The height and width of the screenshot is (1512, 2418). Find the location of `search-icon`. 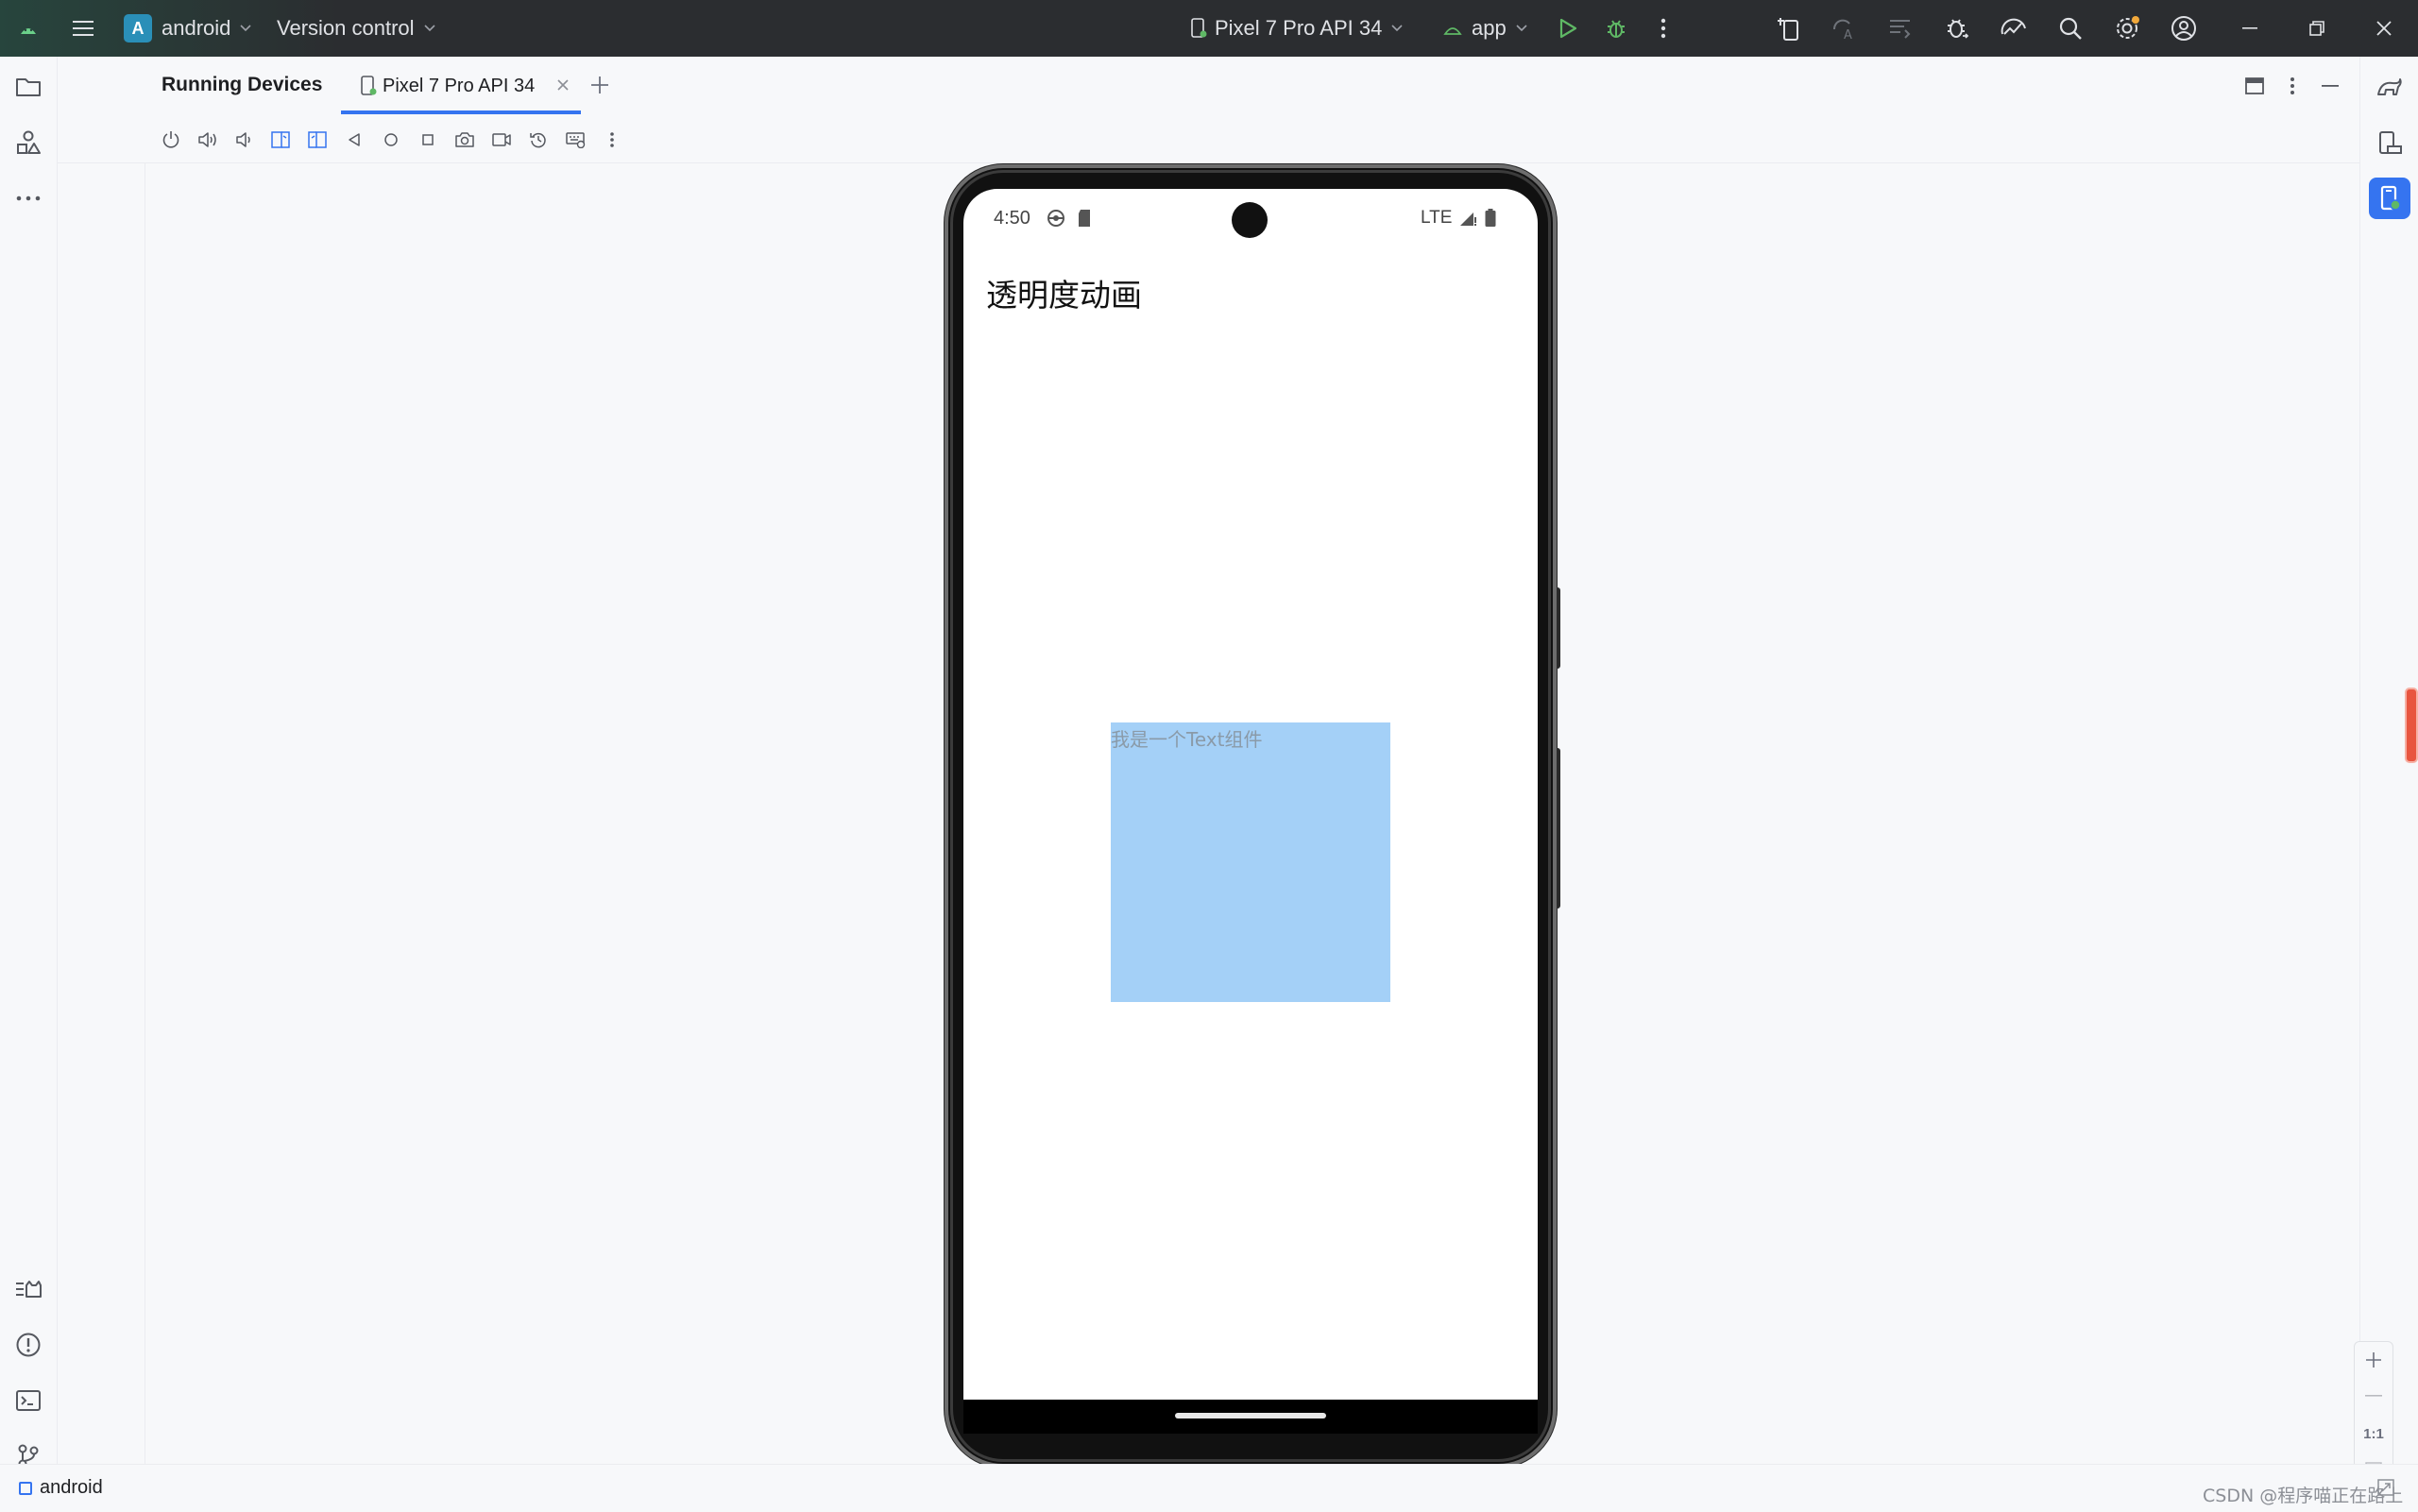

search-icon is located at coordinates (2070, 28).